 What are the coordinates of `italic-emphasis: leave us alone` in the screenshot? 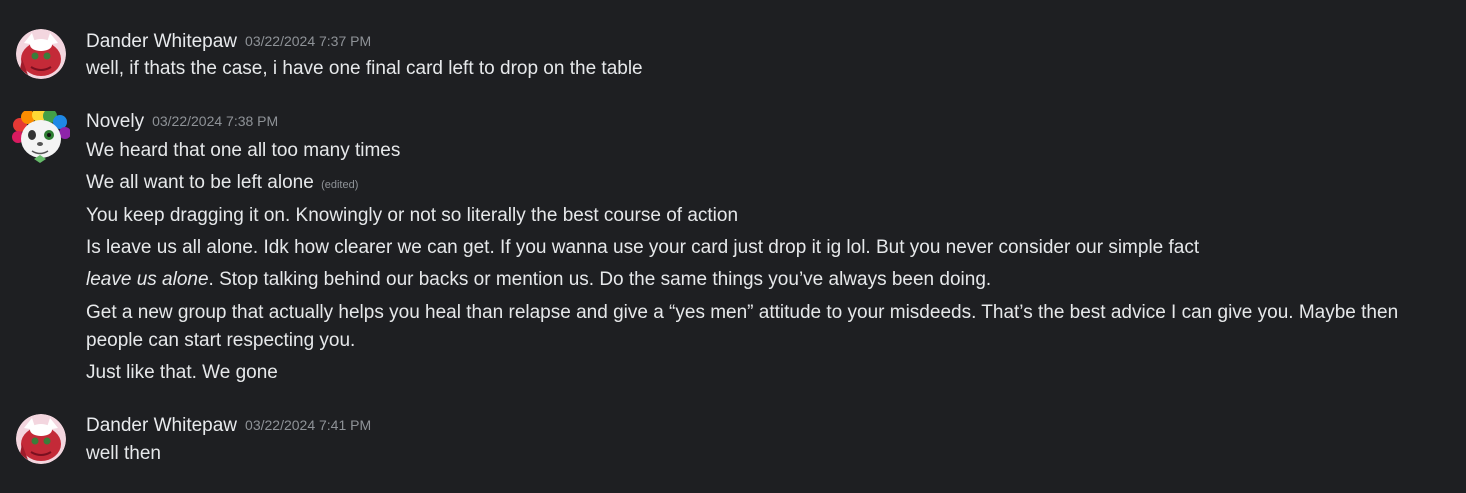 It's located at (147, 279).